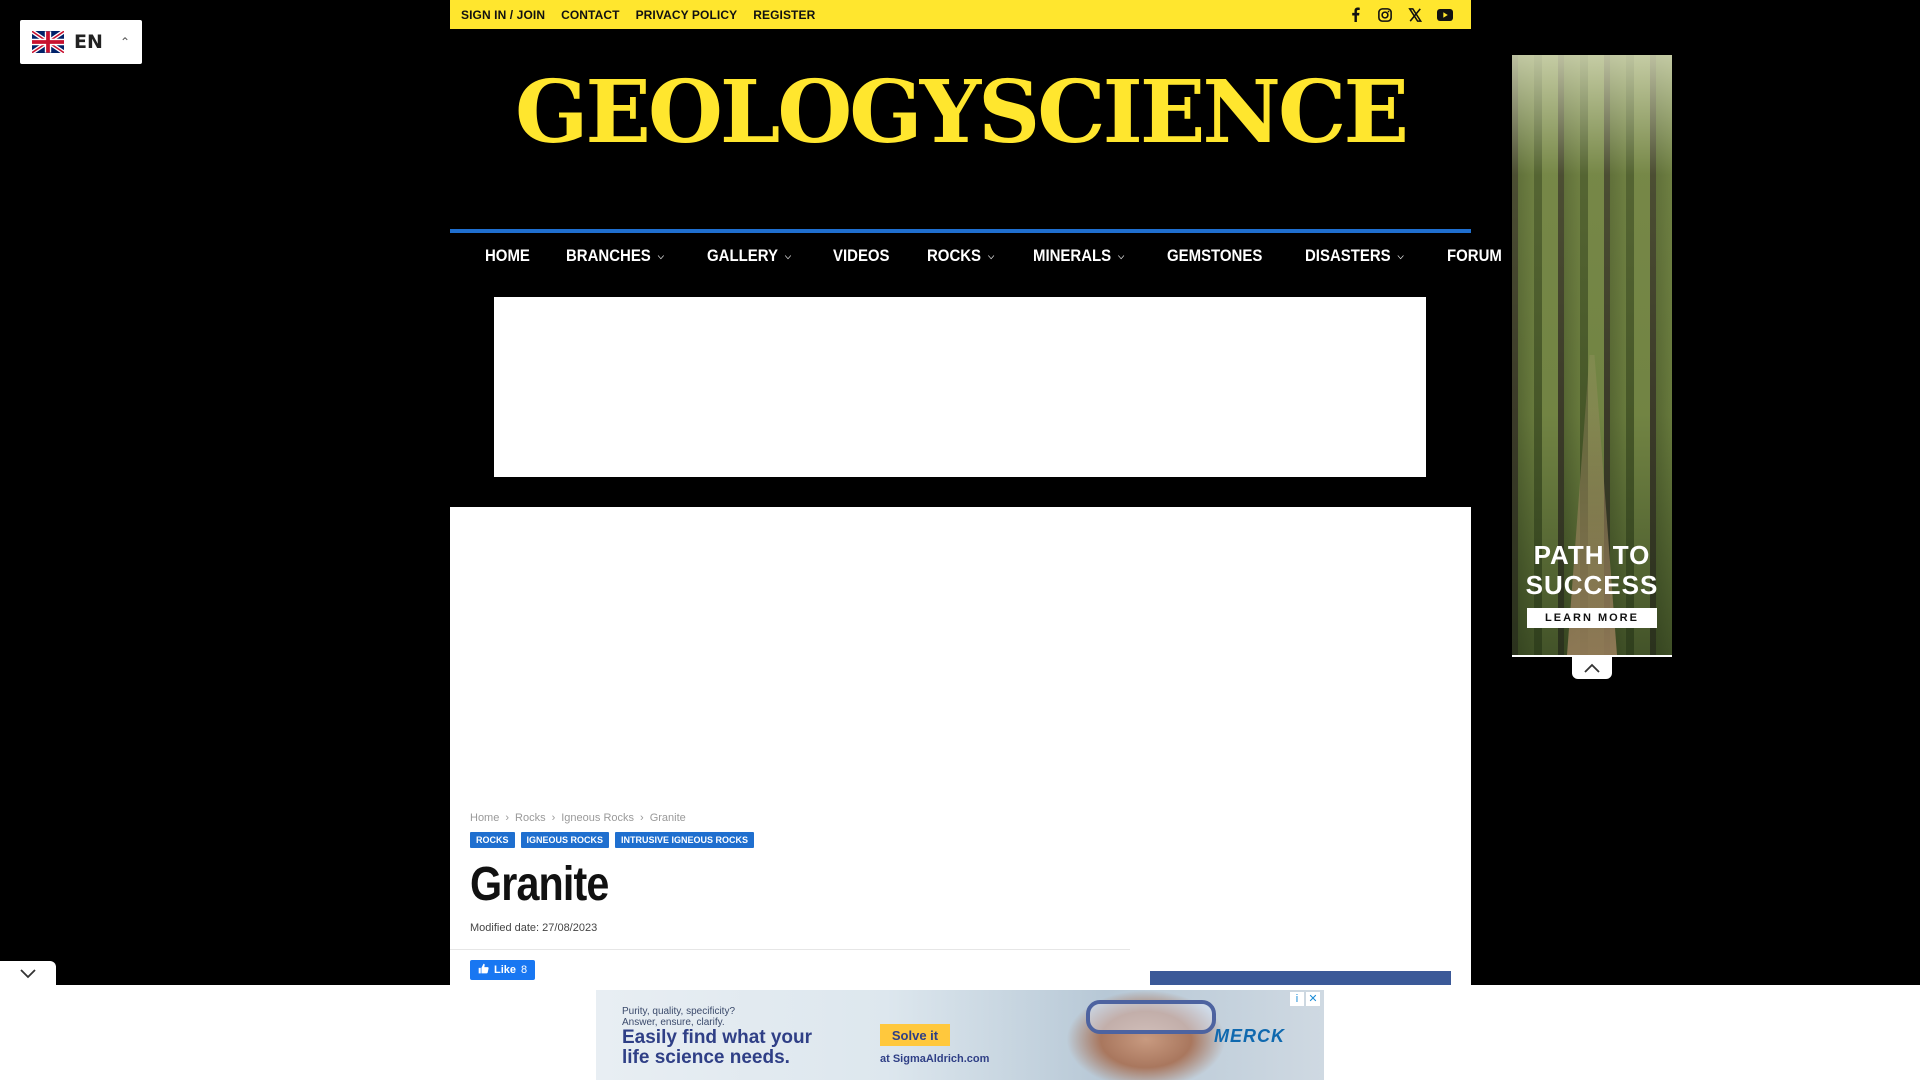  What do you see at coordinates (1249, 1036) in the screenshot?
I see `merck-logo: MERCK` at bounding box center [1249, 1036].